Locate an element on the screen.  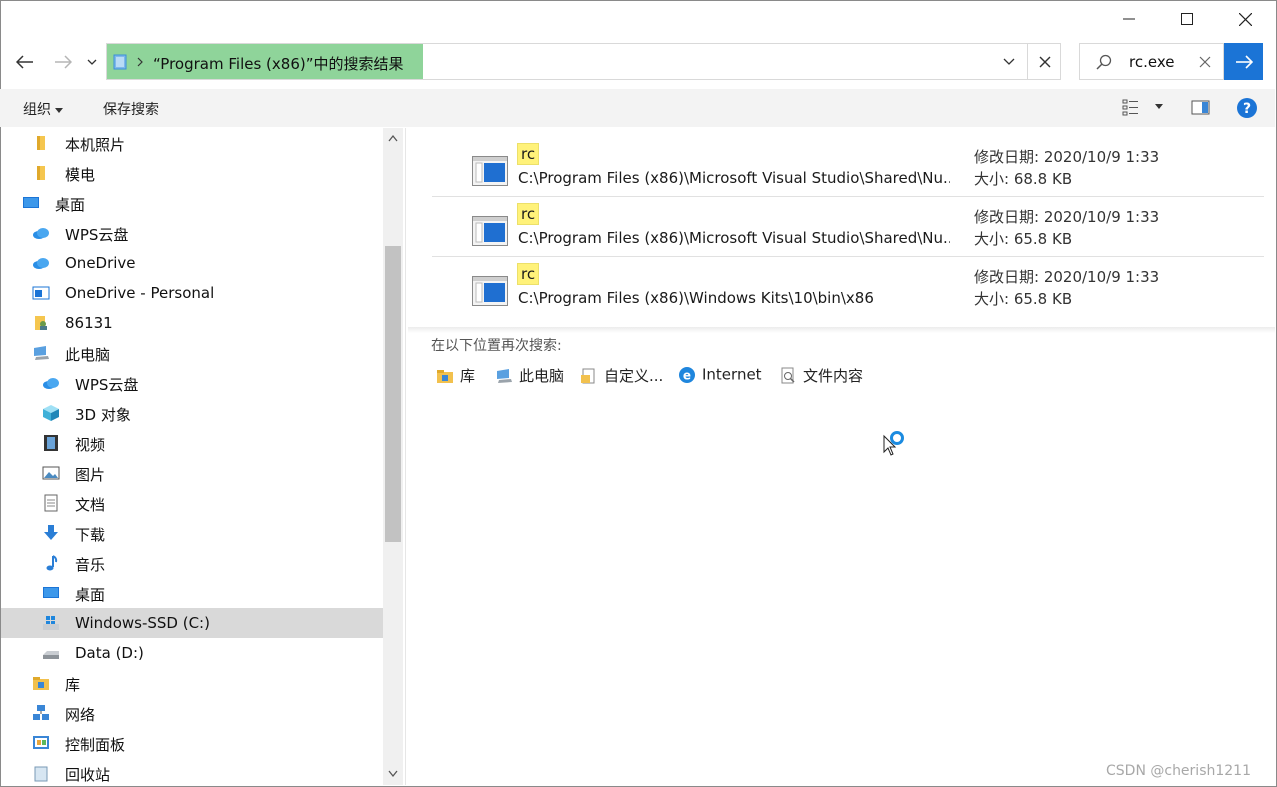
nav-scrollbar is located at coordinates (393, 456).